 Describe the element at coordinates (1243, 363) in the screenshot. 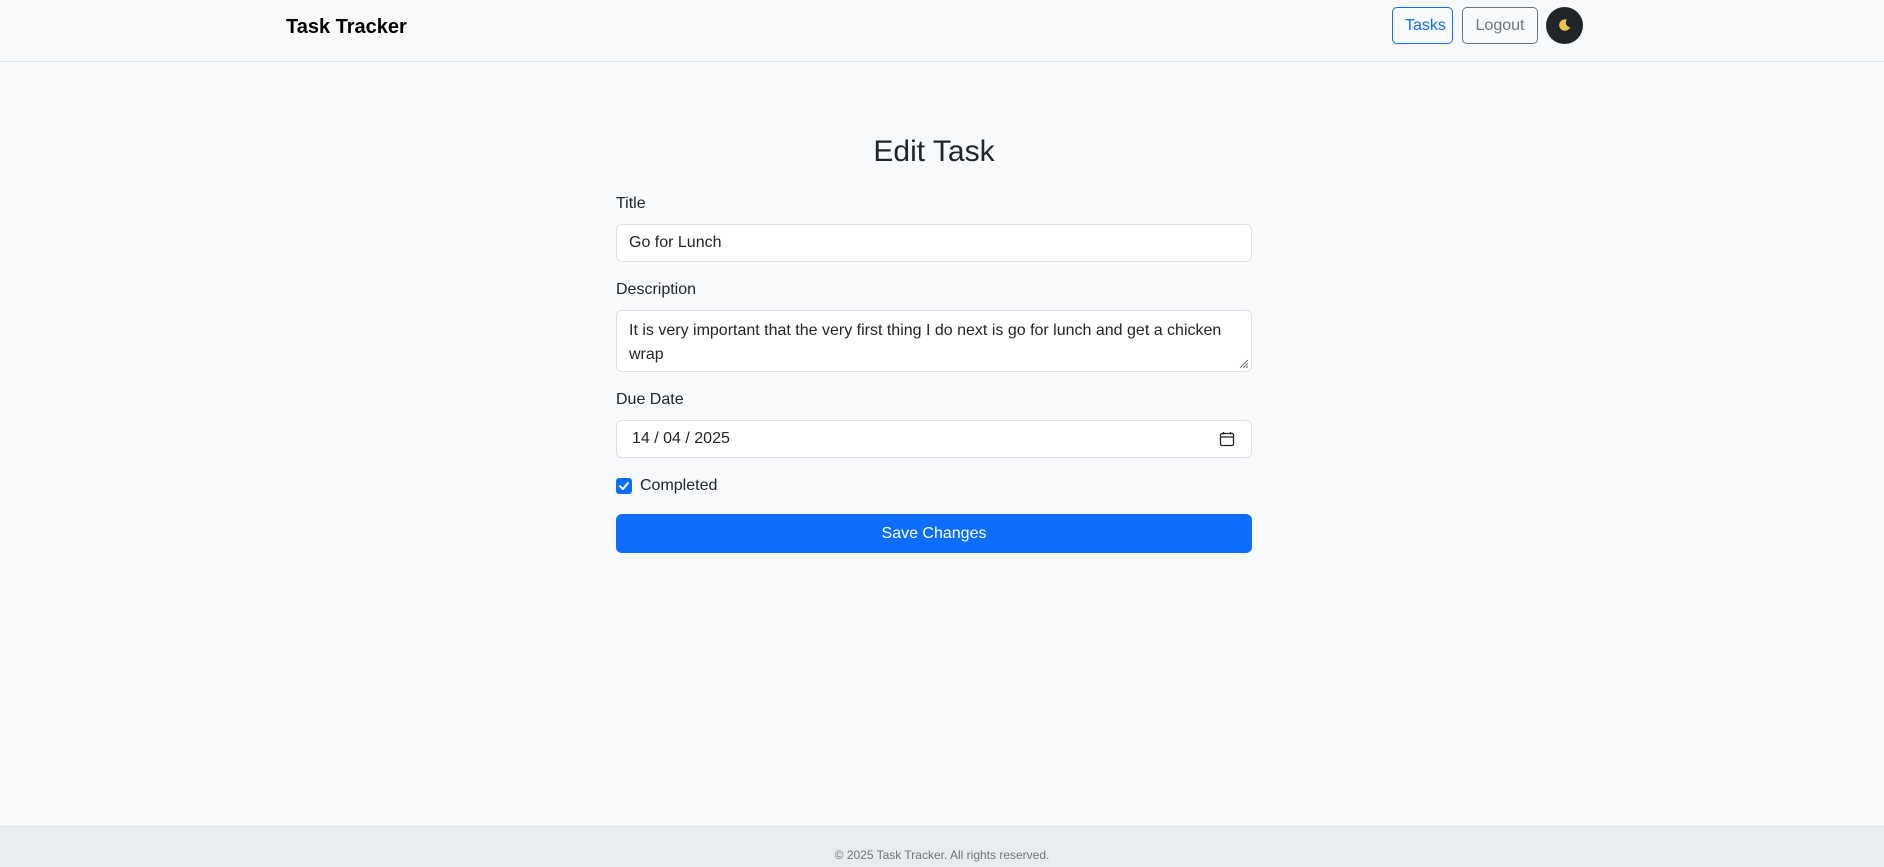

I see `resize-handle-icon` at that location.